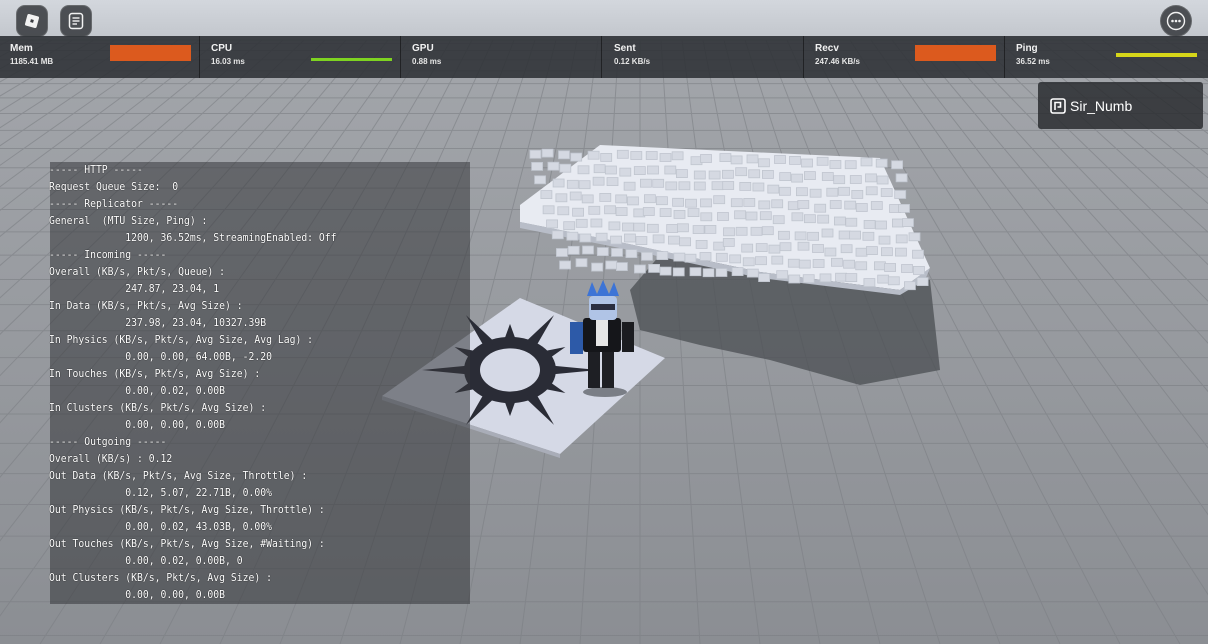 The image size is (1208, 644). Describe the element at coordinates (1058, 106) in the screenshot. I see `premium-icon` at that location.